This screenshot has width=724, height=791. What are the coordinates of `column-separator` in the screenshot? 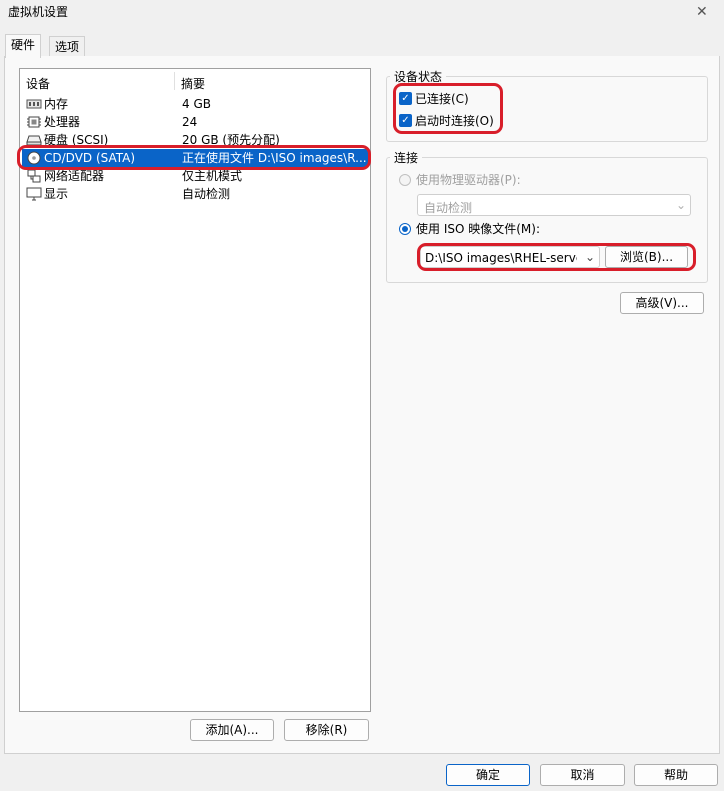 It's located at (174, 81).